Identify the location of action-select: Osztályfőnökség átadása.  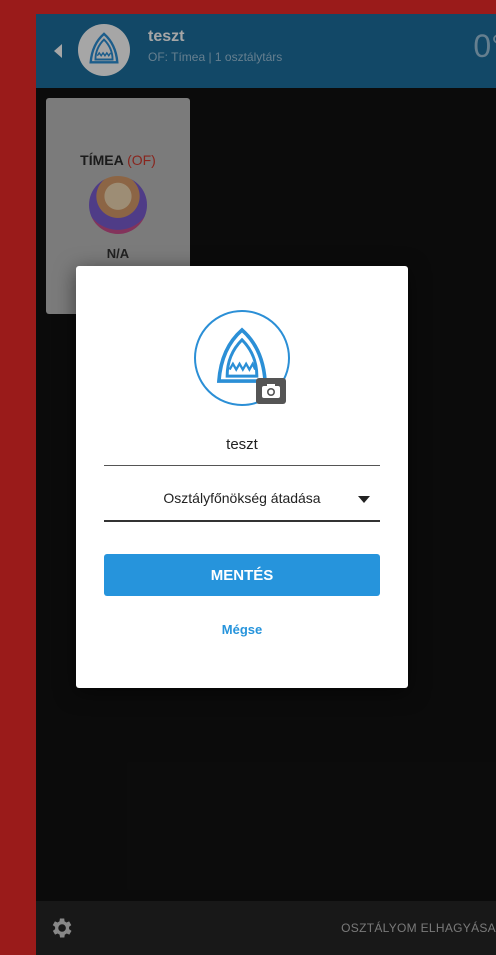
(242, 499).